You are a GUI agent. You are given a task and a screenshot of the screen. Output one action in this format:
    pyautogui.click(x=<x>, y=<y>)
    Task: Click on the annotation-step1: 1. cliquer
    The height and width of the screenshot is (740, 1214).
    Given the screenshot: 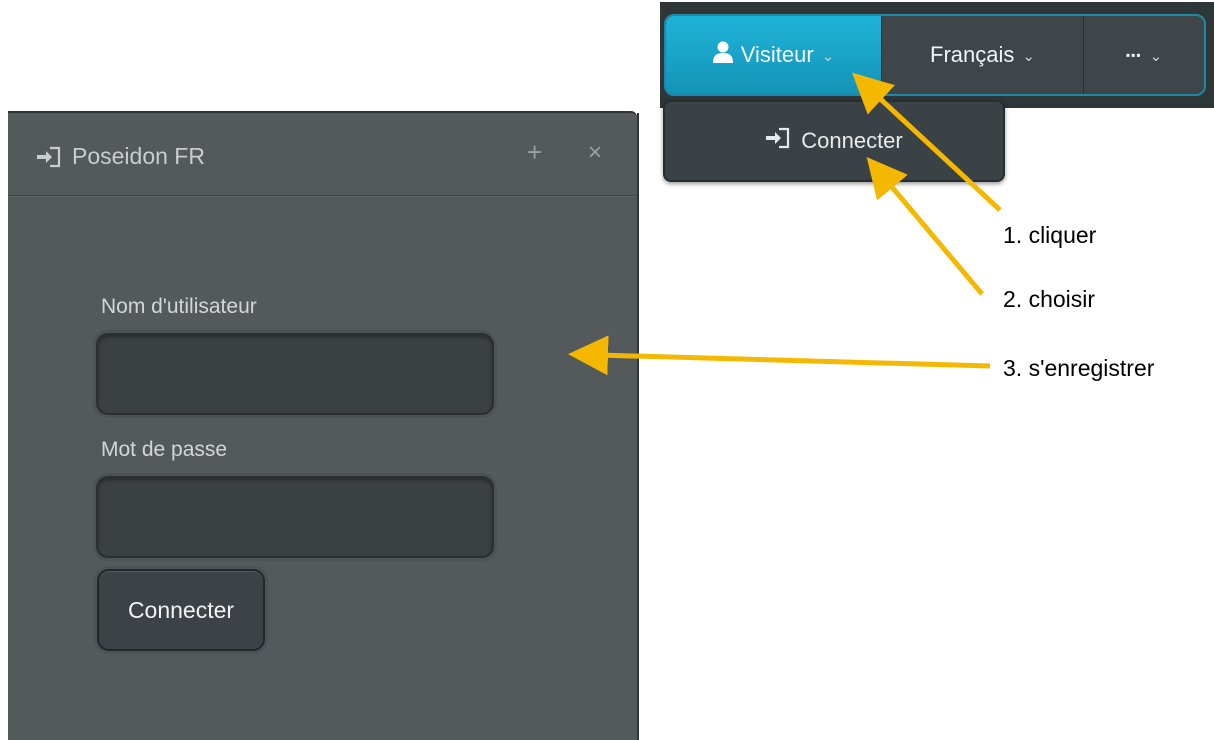 What is the action you would take?
    pyautogui.click(x=1050, y=235)
    